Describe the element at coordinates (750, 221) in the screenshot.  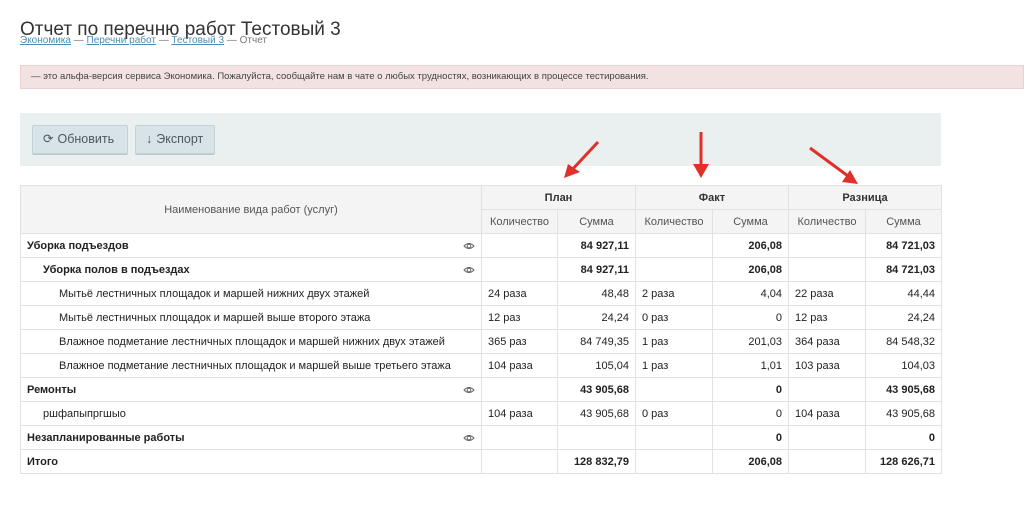
I see `header-fact-sum: Сумма` at that location.